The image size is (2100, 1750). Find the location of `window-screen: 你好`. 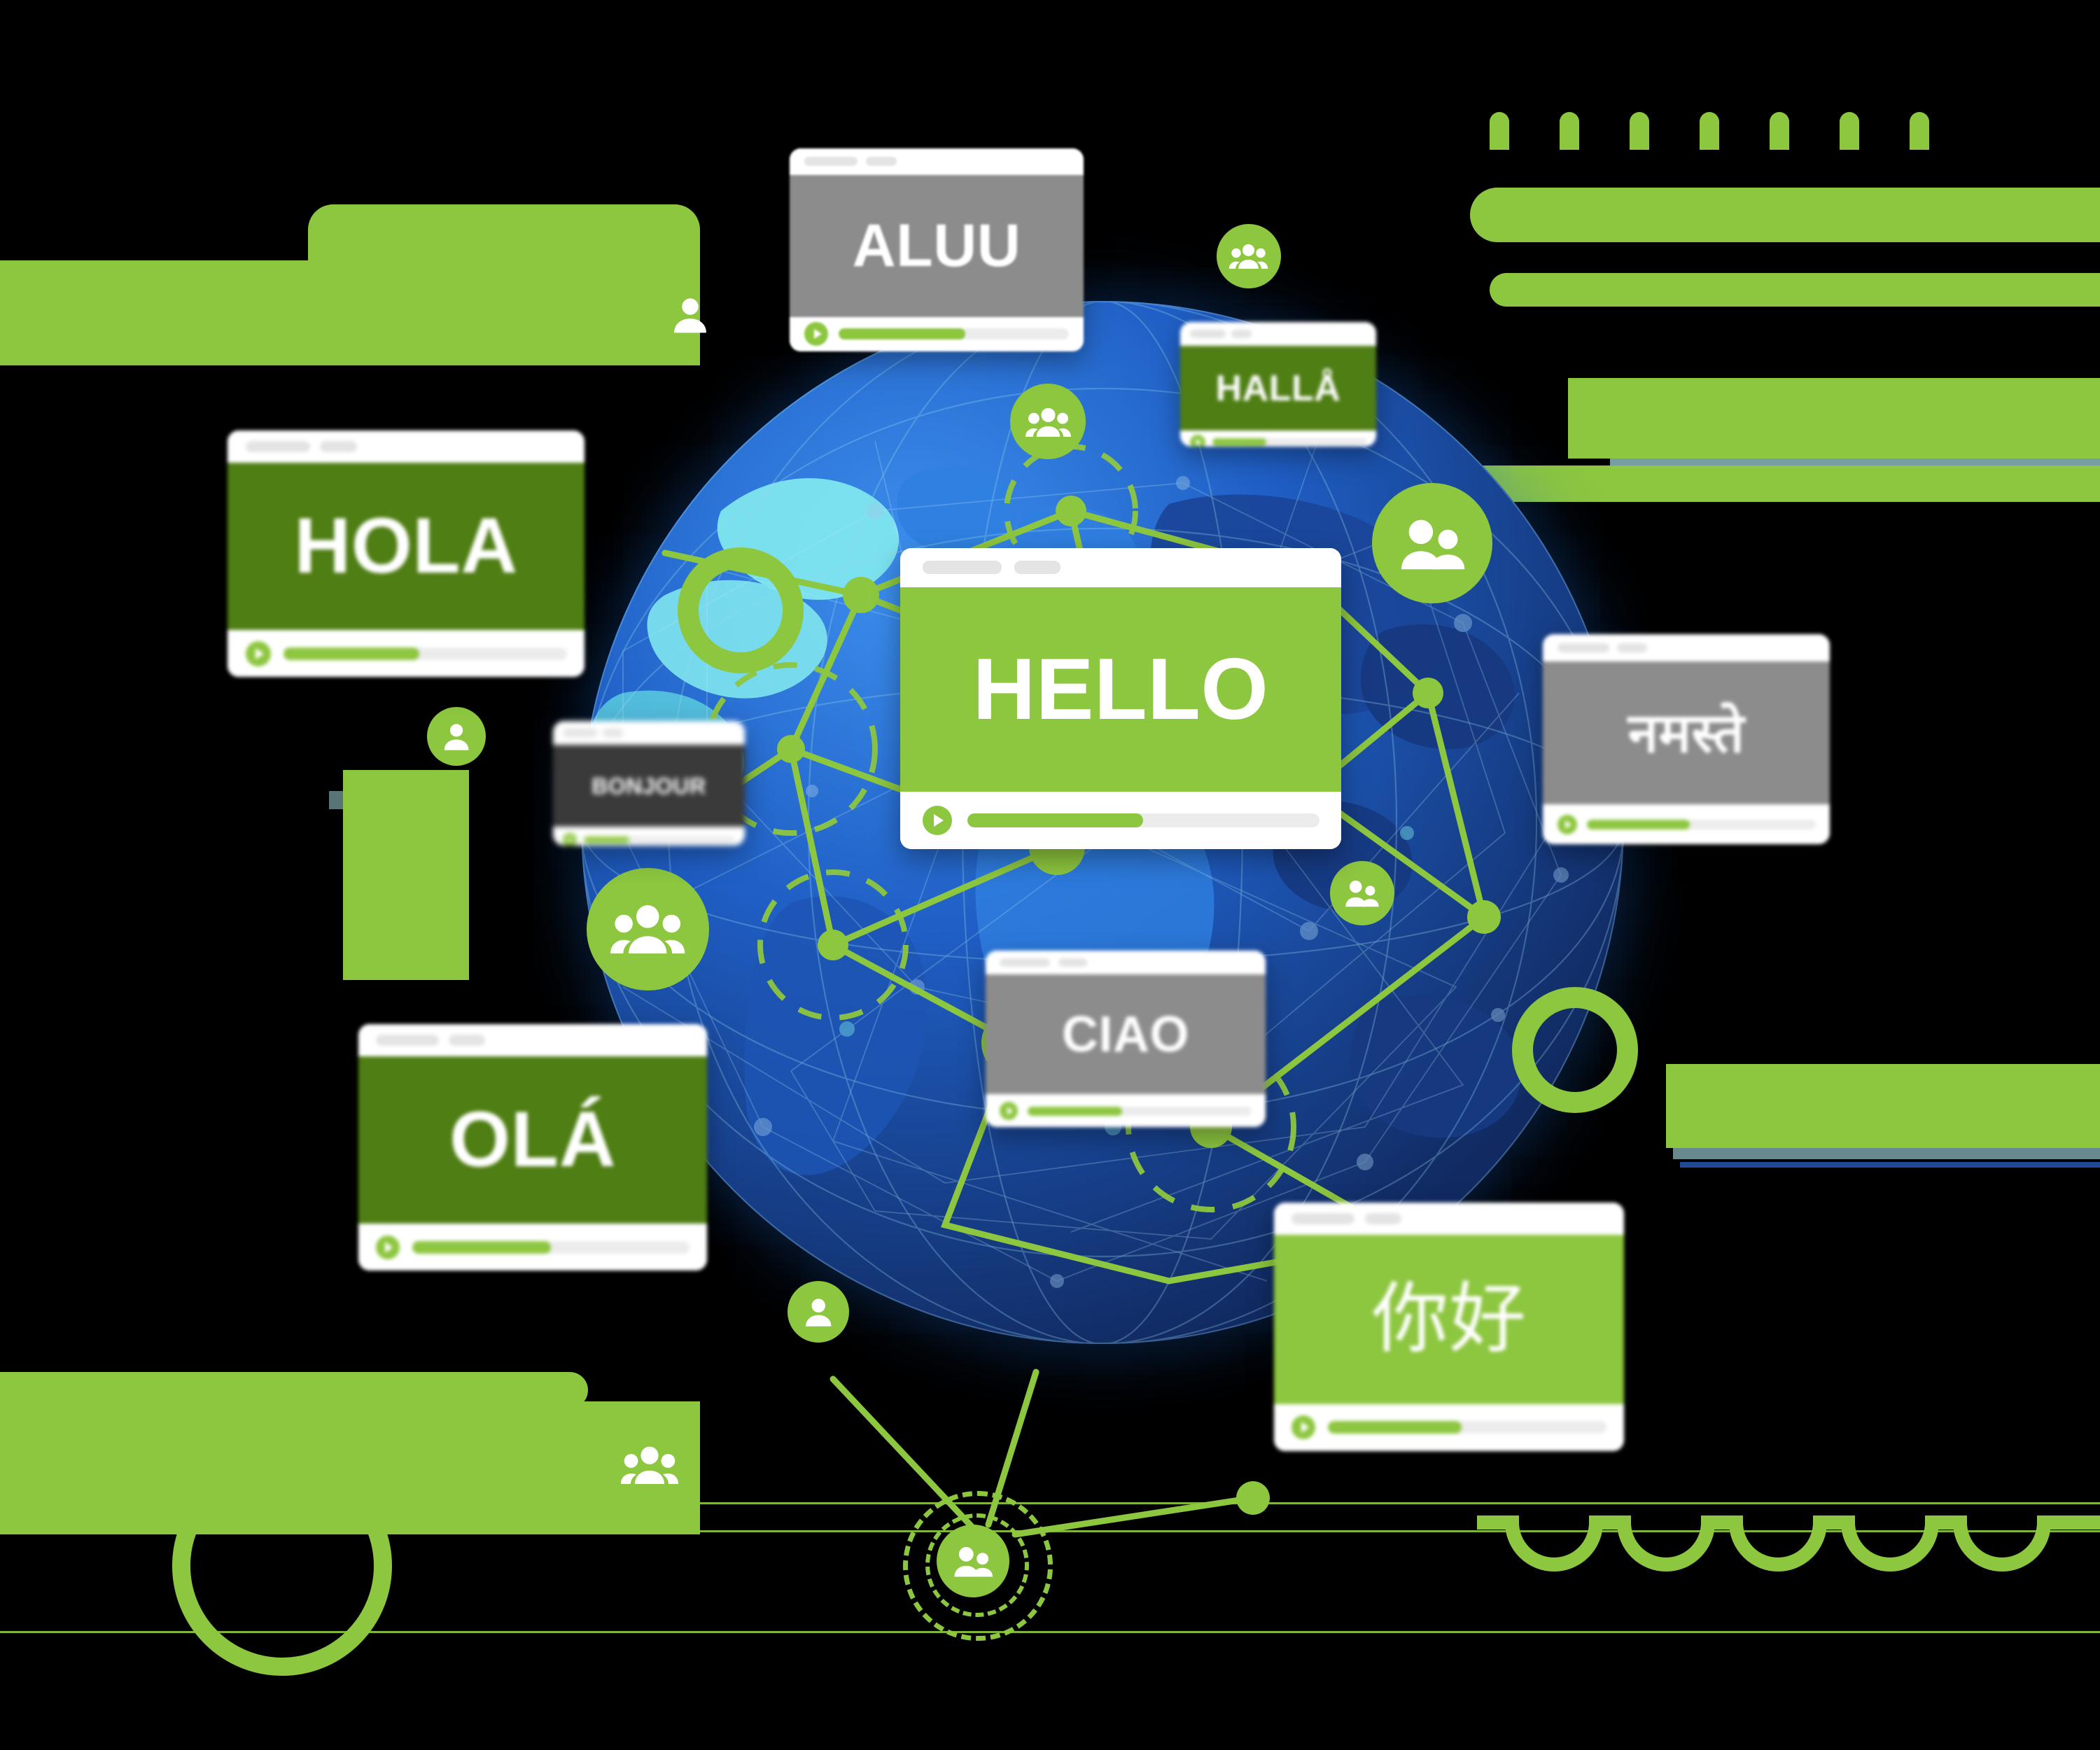

window-screen: 你好 is located at coordinates (1449, 1319).